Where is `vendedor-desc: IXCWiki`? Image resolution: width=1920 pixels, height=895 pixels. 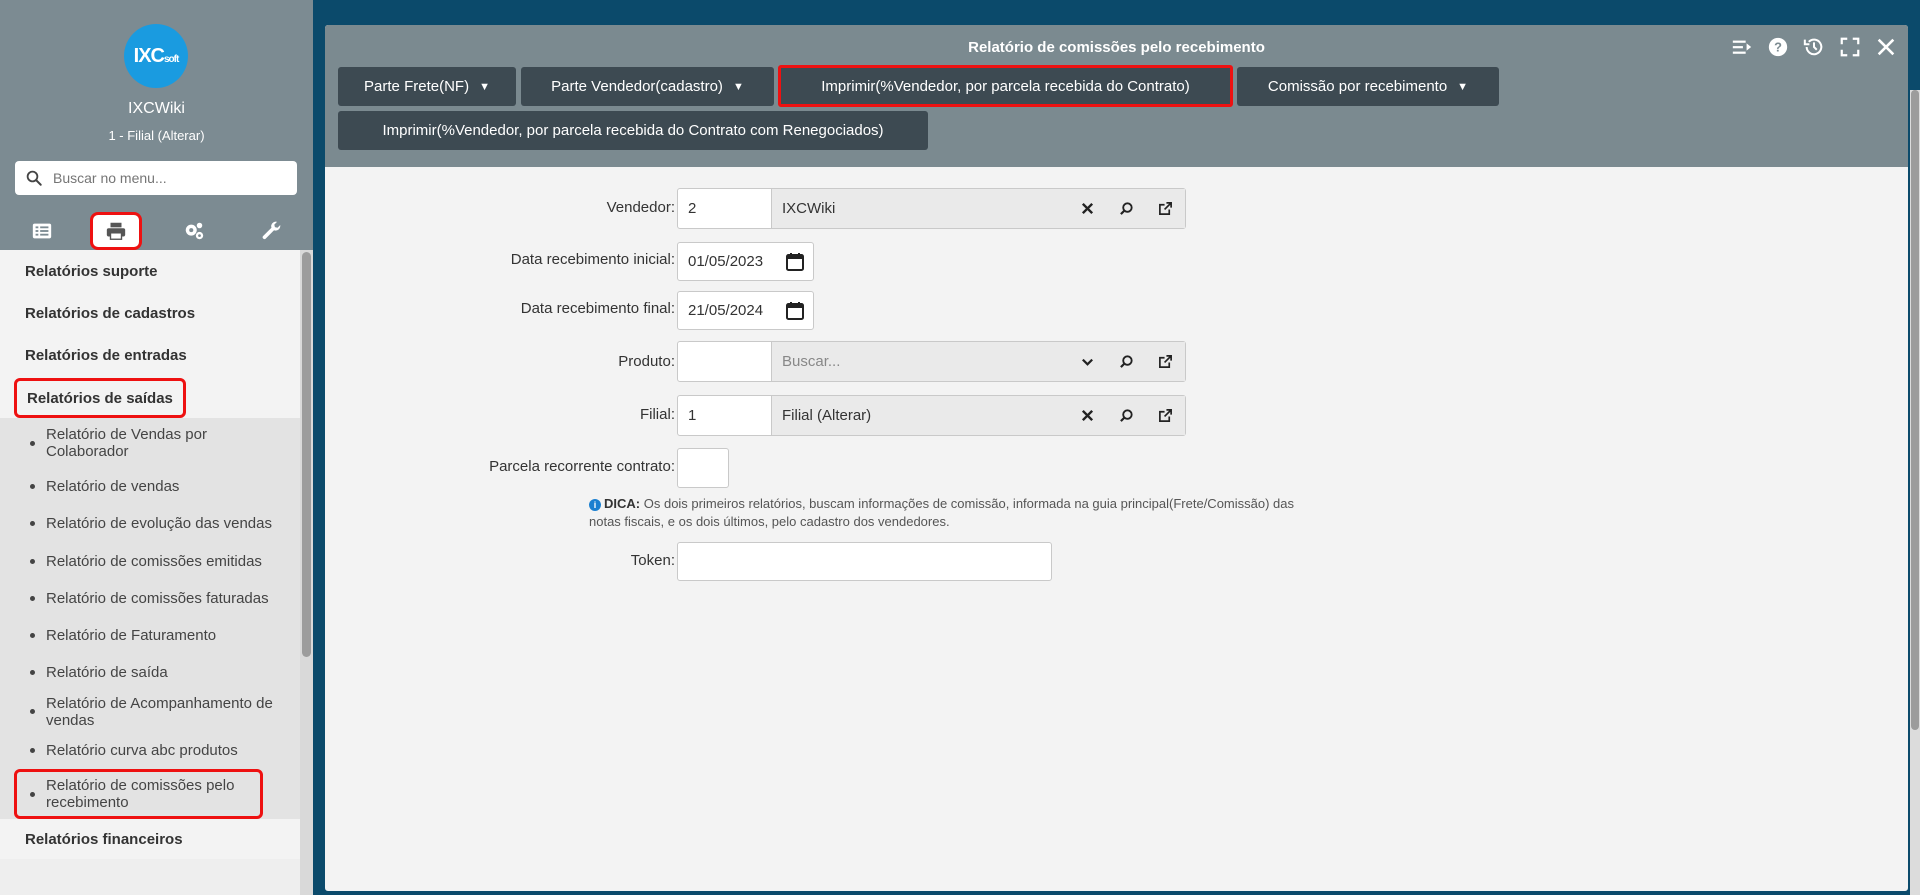 vendedor-desc: IXCWiki is located at coordinates (920, 208).